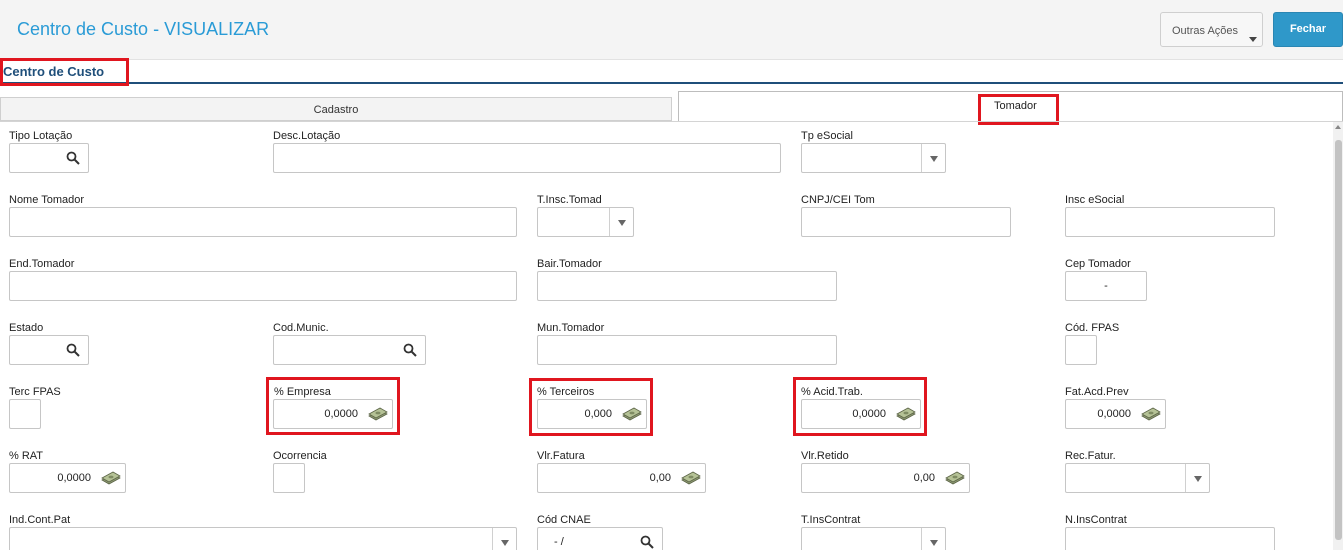  I want to click on estado-label: Estado, so click(26, 328).